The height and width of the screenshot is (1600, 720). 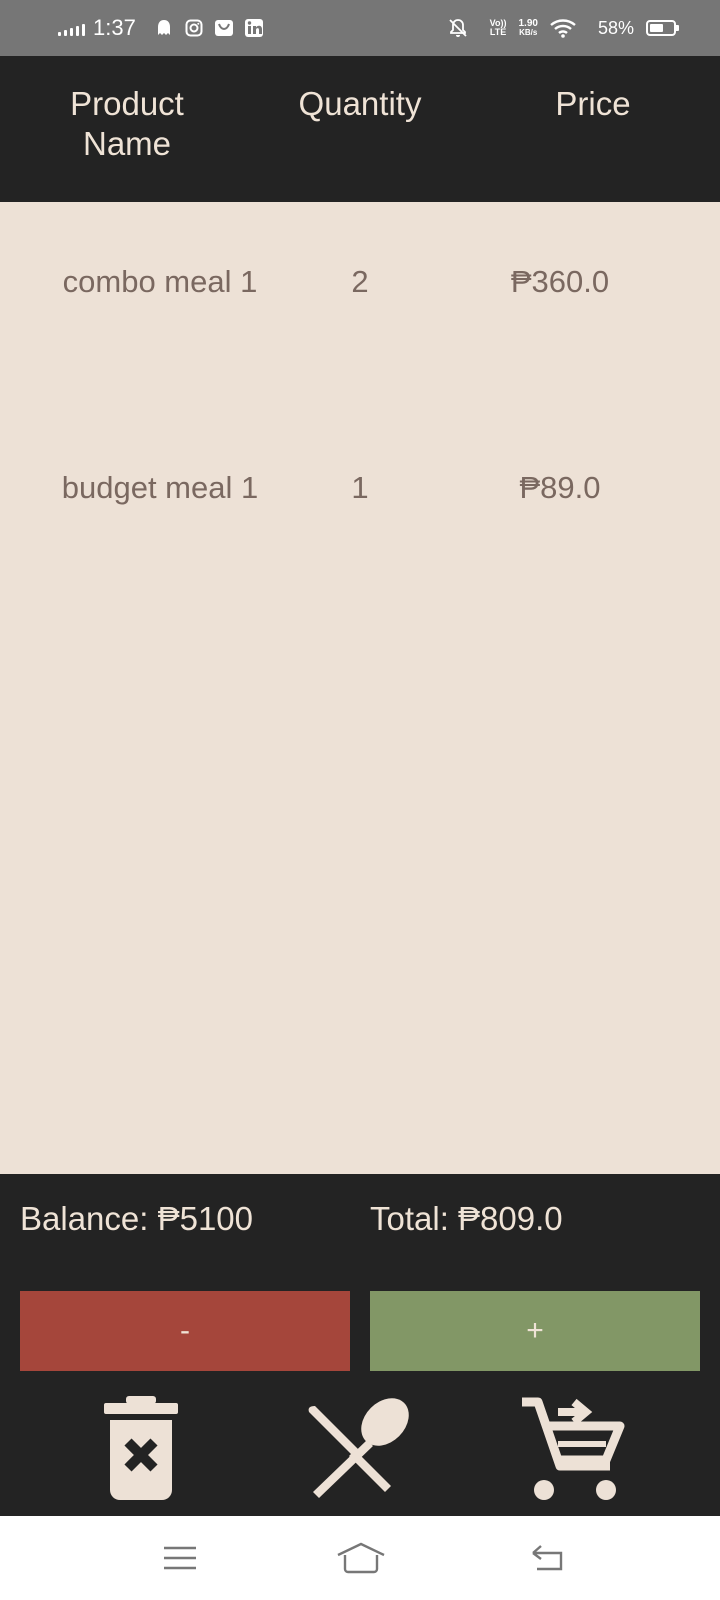 I want to click on total-label: Total: ₱809.0, so click(x=466, y=1218).